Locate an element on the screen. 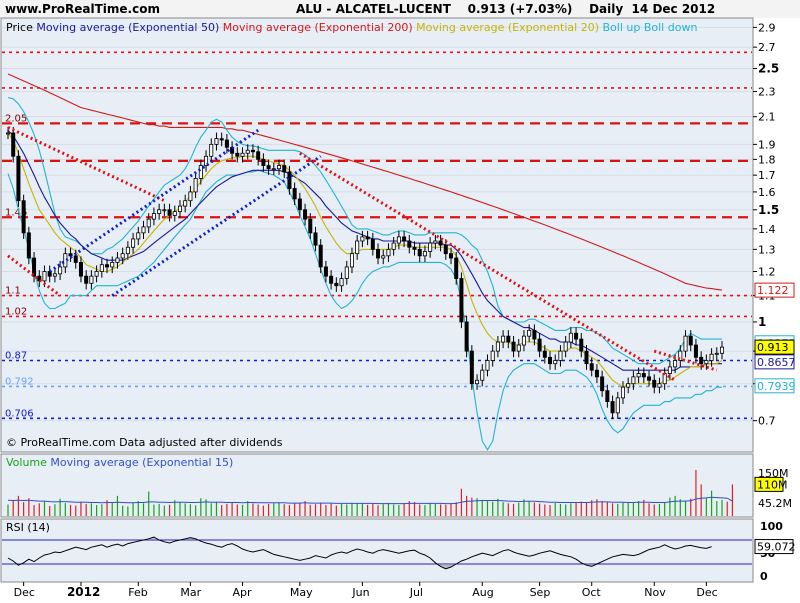 This screenshot has height=603, width=800. price-ytick-label-8: 1.6 is located at coordinates (767, 192).